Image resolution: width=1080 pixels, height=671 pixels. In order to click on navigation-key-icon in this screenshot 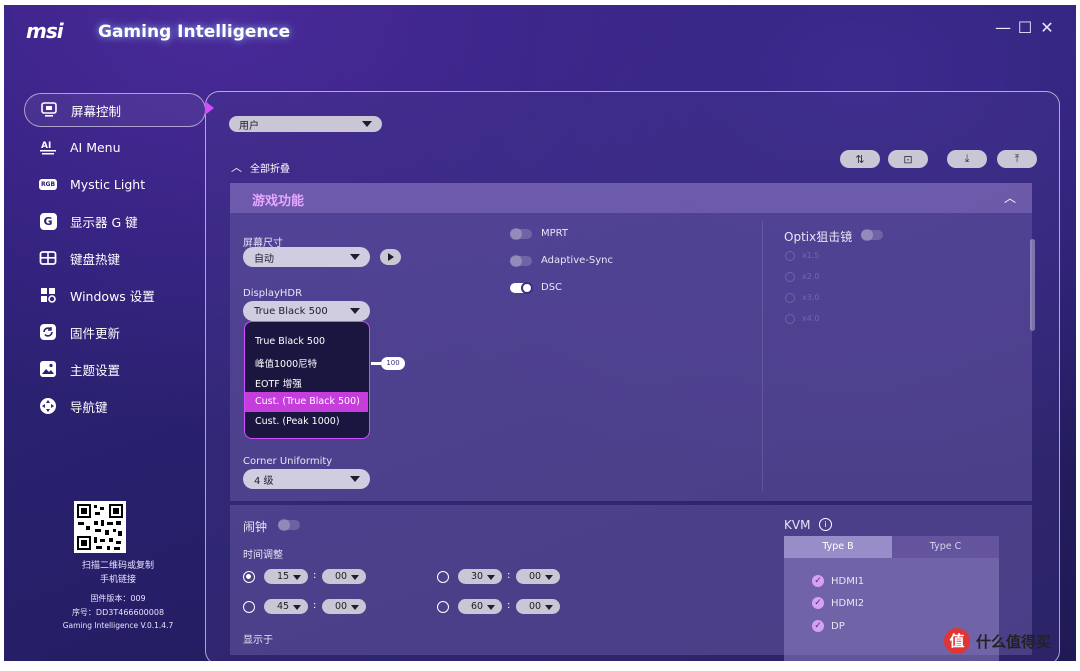, I will do `click(48, 406)`.